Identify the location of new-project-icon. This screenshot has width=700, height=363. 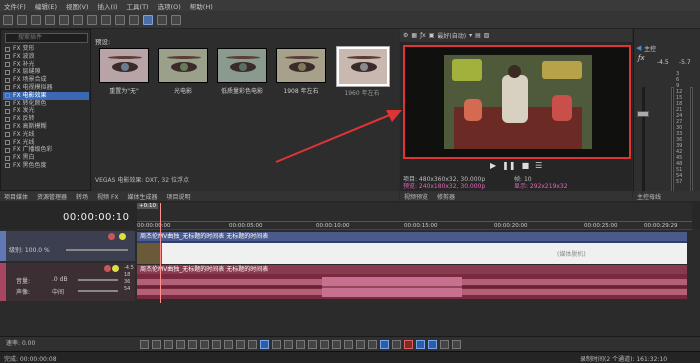
(8, 19).